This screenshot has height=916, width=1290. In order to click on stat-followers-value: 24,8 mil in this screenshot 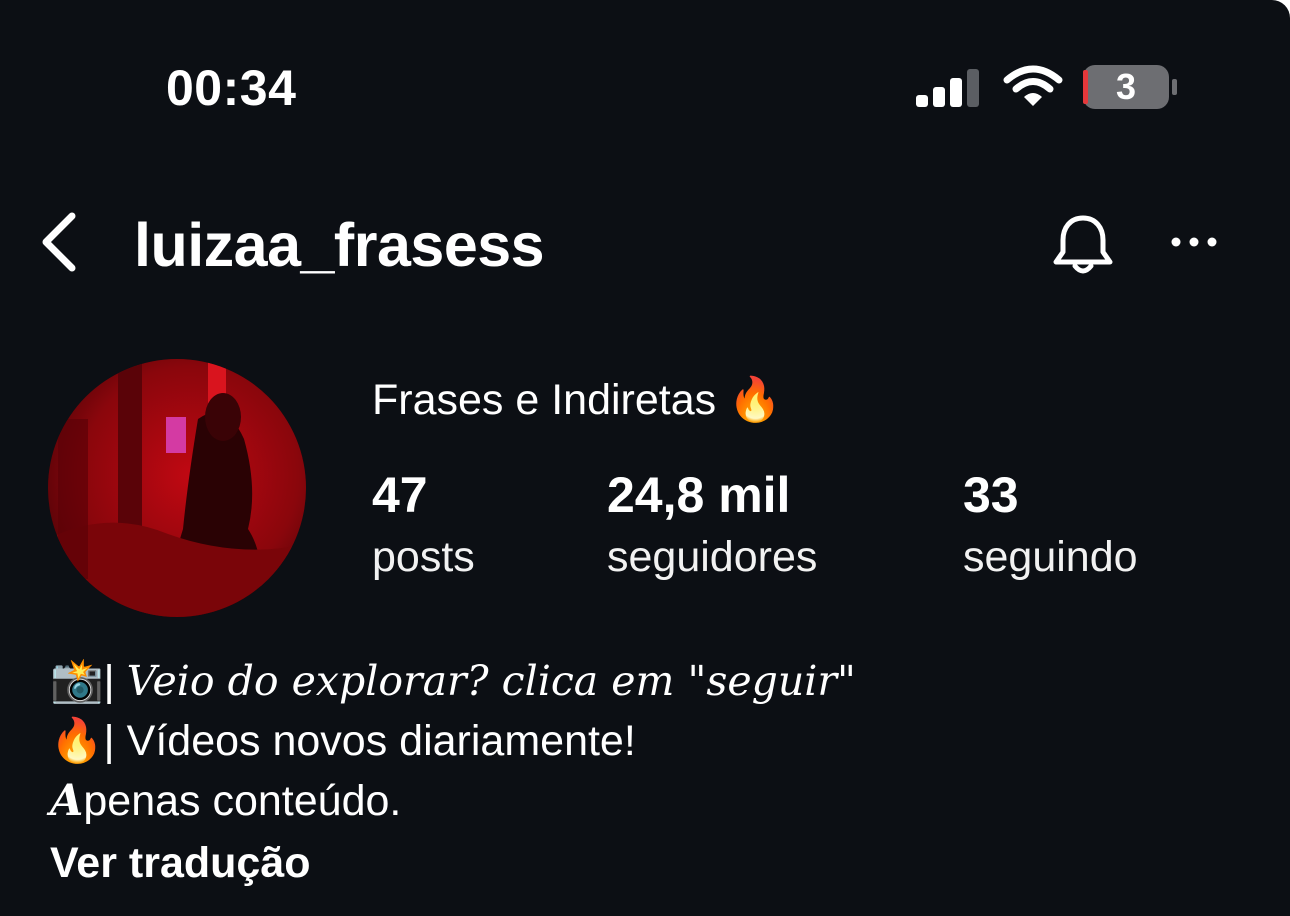, I will do `click(699, 495)`.